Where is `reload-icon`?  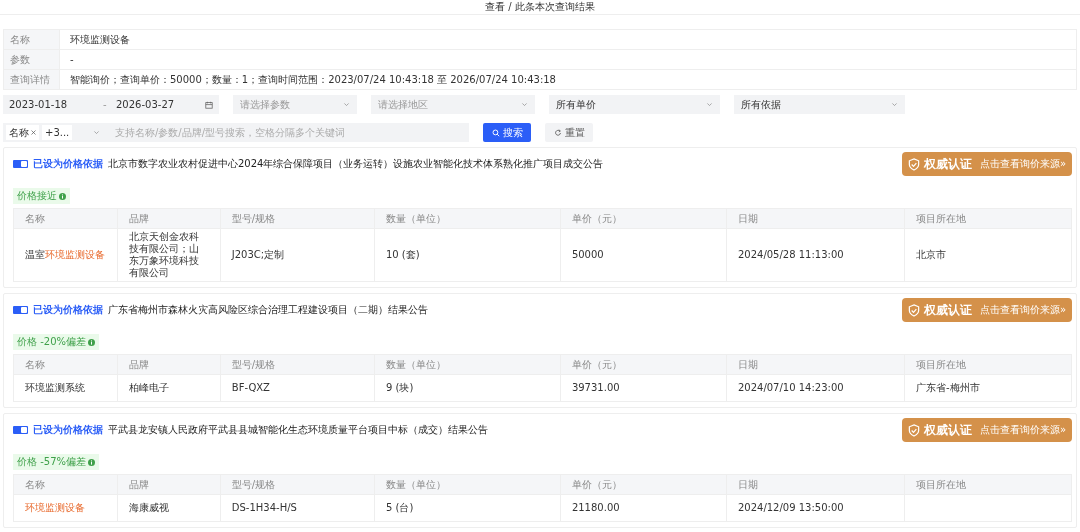
reload-icon is located at coordinates (557, 132).